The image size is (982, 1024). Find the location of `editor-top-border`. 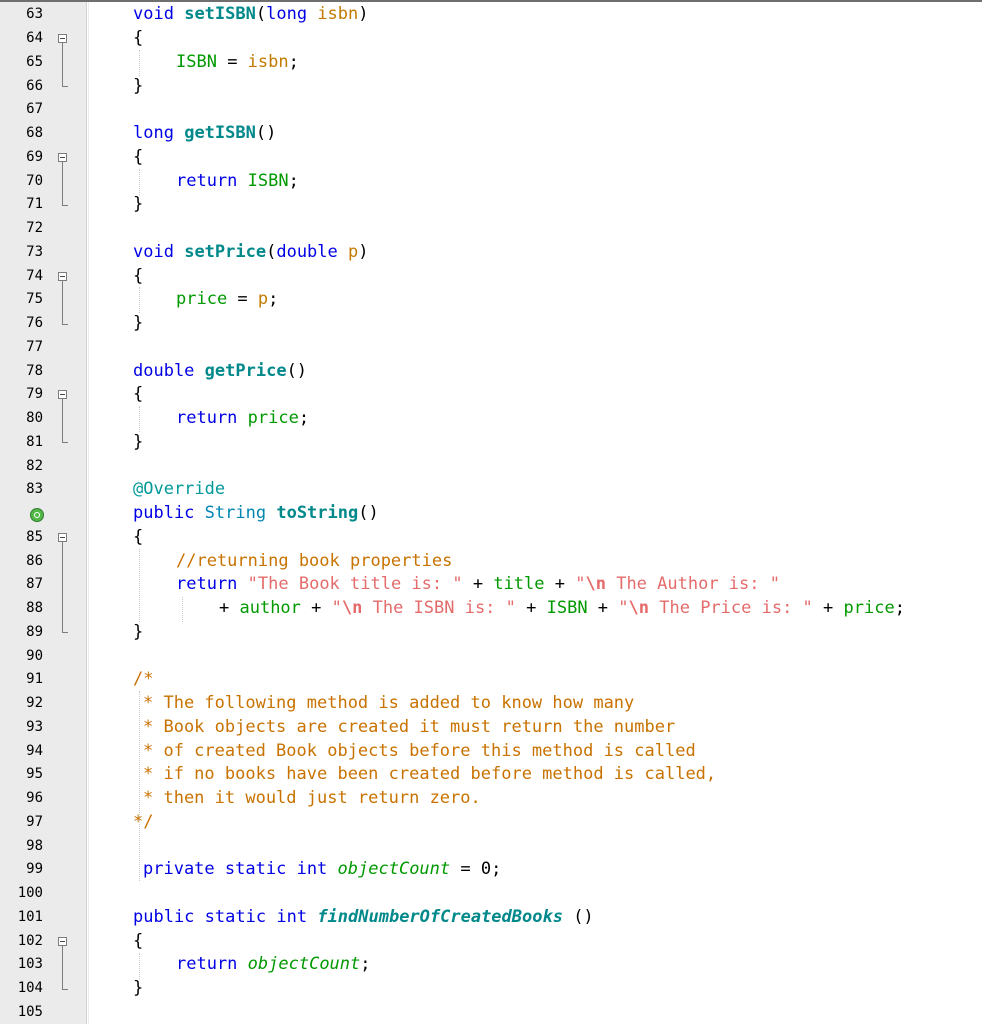

editor-top-border is located at coordinates (491, 1).